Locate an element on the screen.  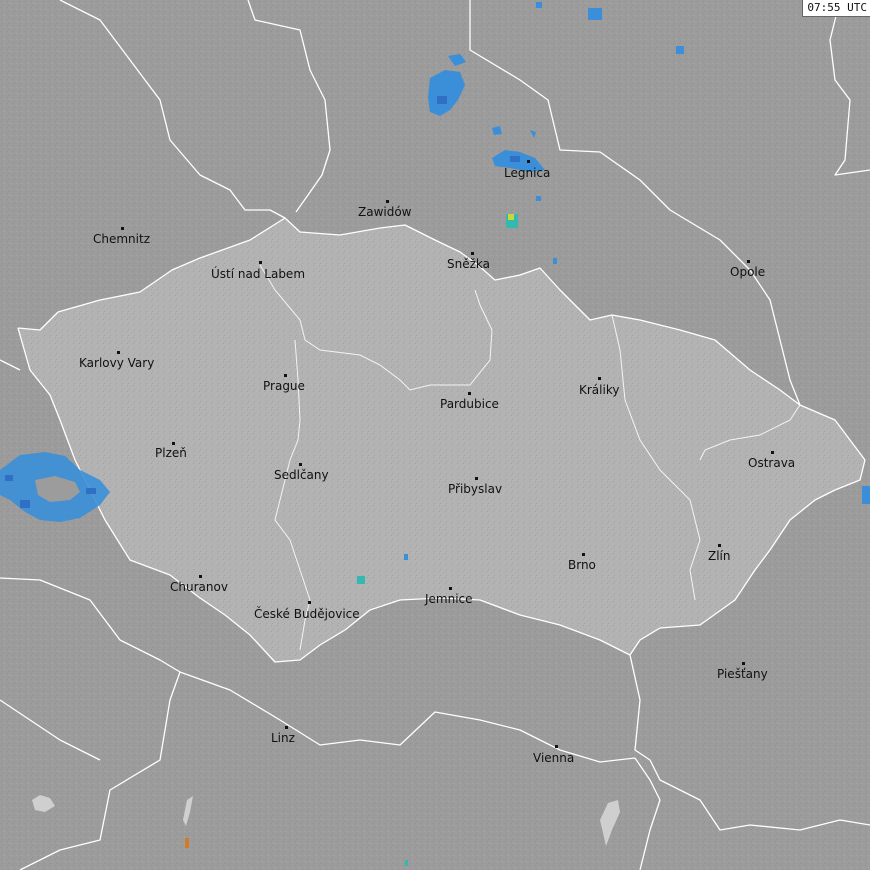
city-label-snezka: Sněžka is located at coordinates (468, 264).